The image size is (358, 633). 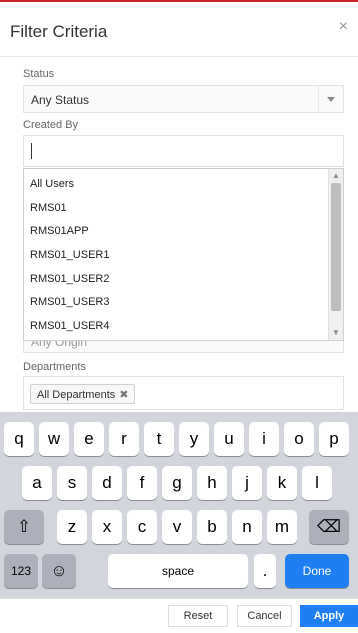 I want to click on dialog-footer: Reset Cancel Apply, so click(x=179, y=615).